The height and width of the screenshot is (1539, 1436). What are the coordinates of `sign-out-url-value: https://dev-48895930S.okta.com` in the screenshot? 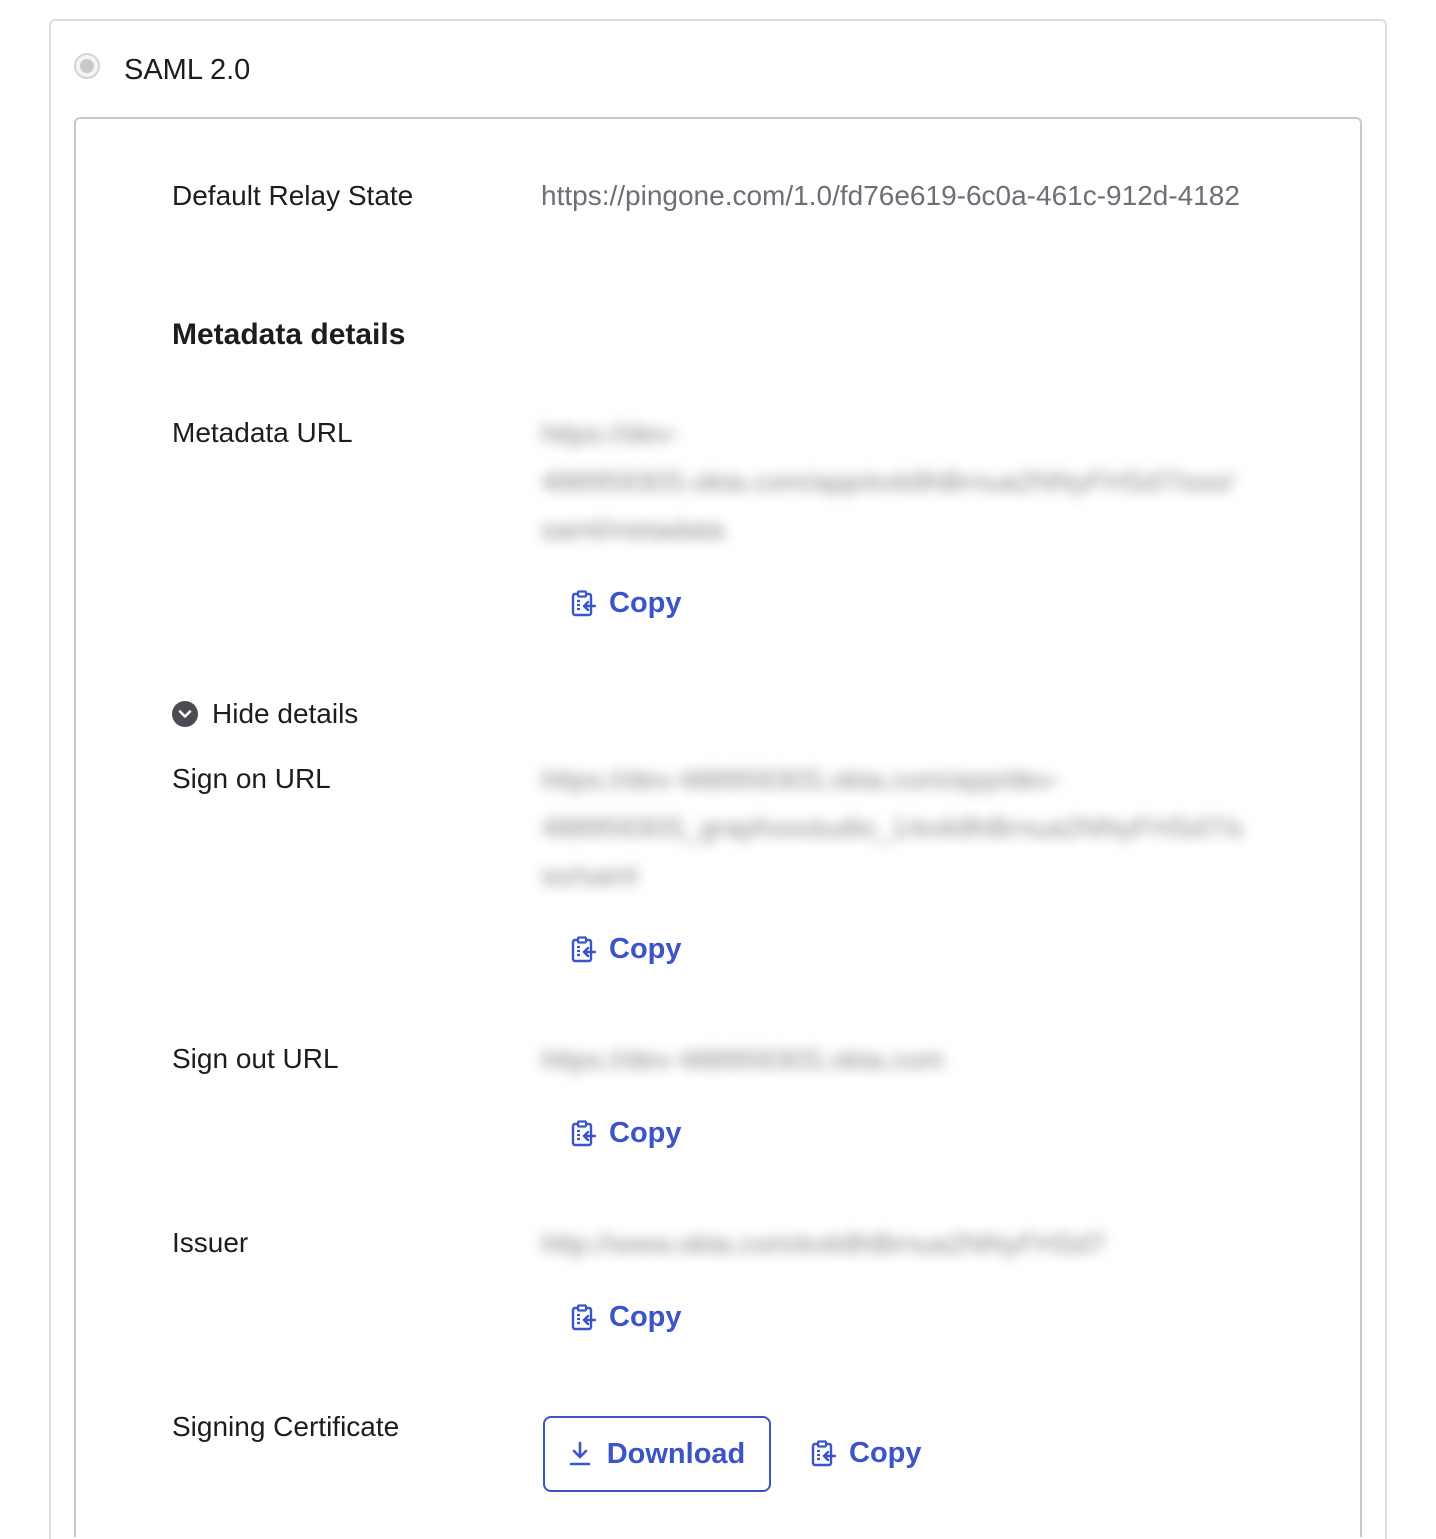 It's located at (742, 1060).